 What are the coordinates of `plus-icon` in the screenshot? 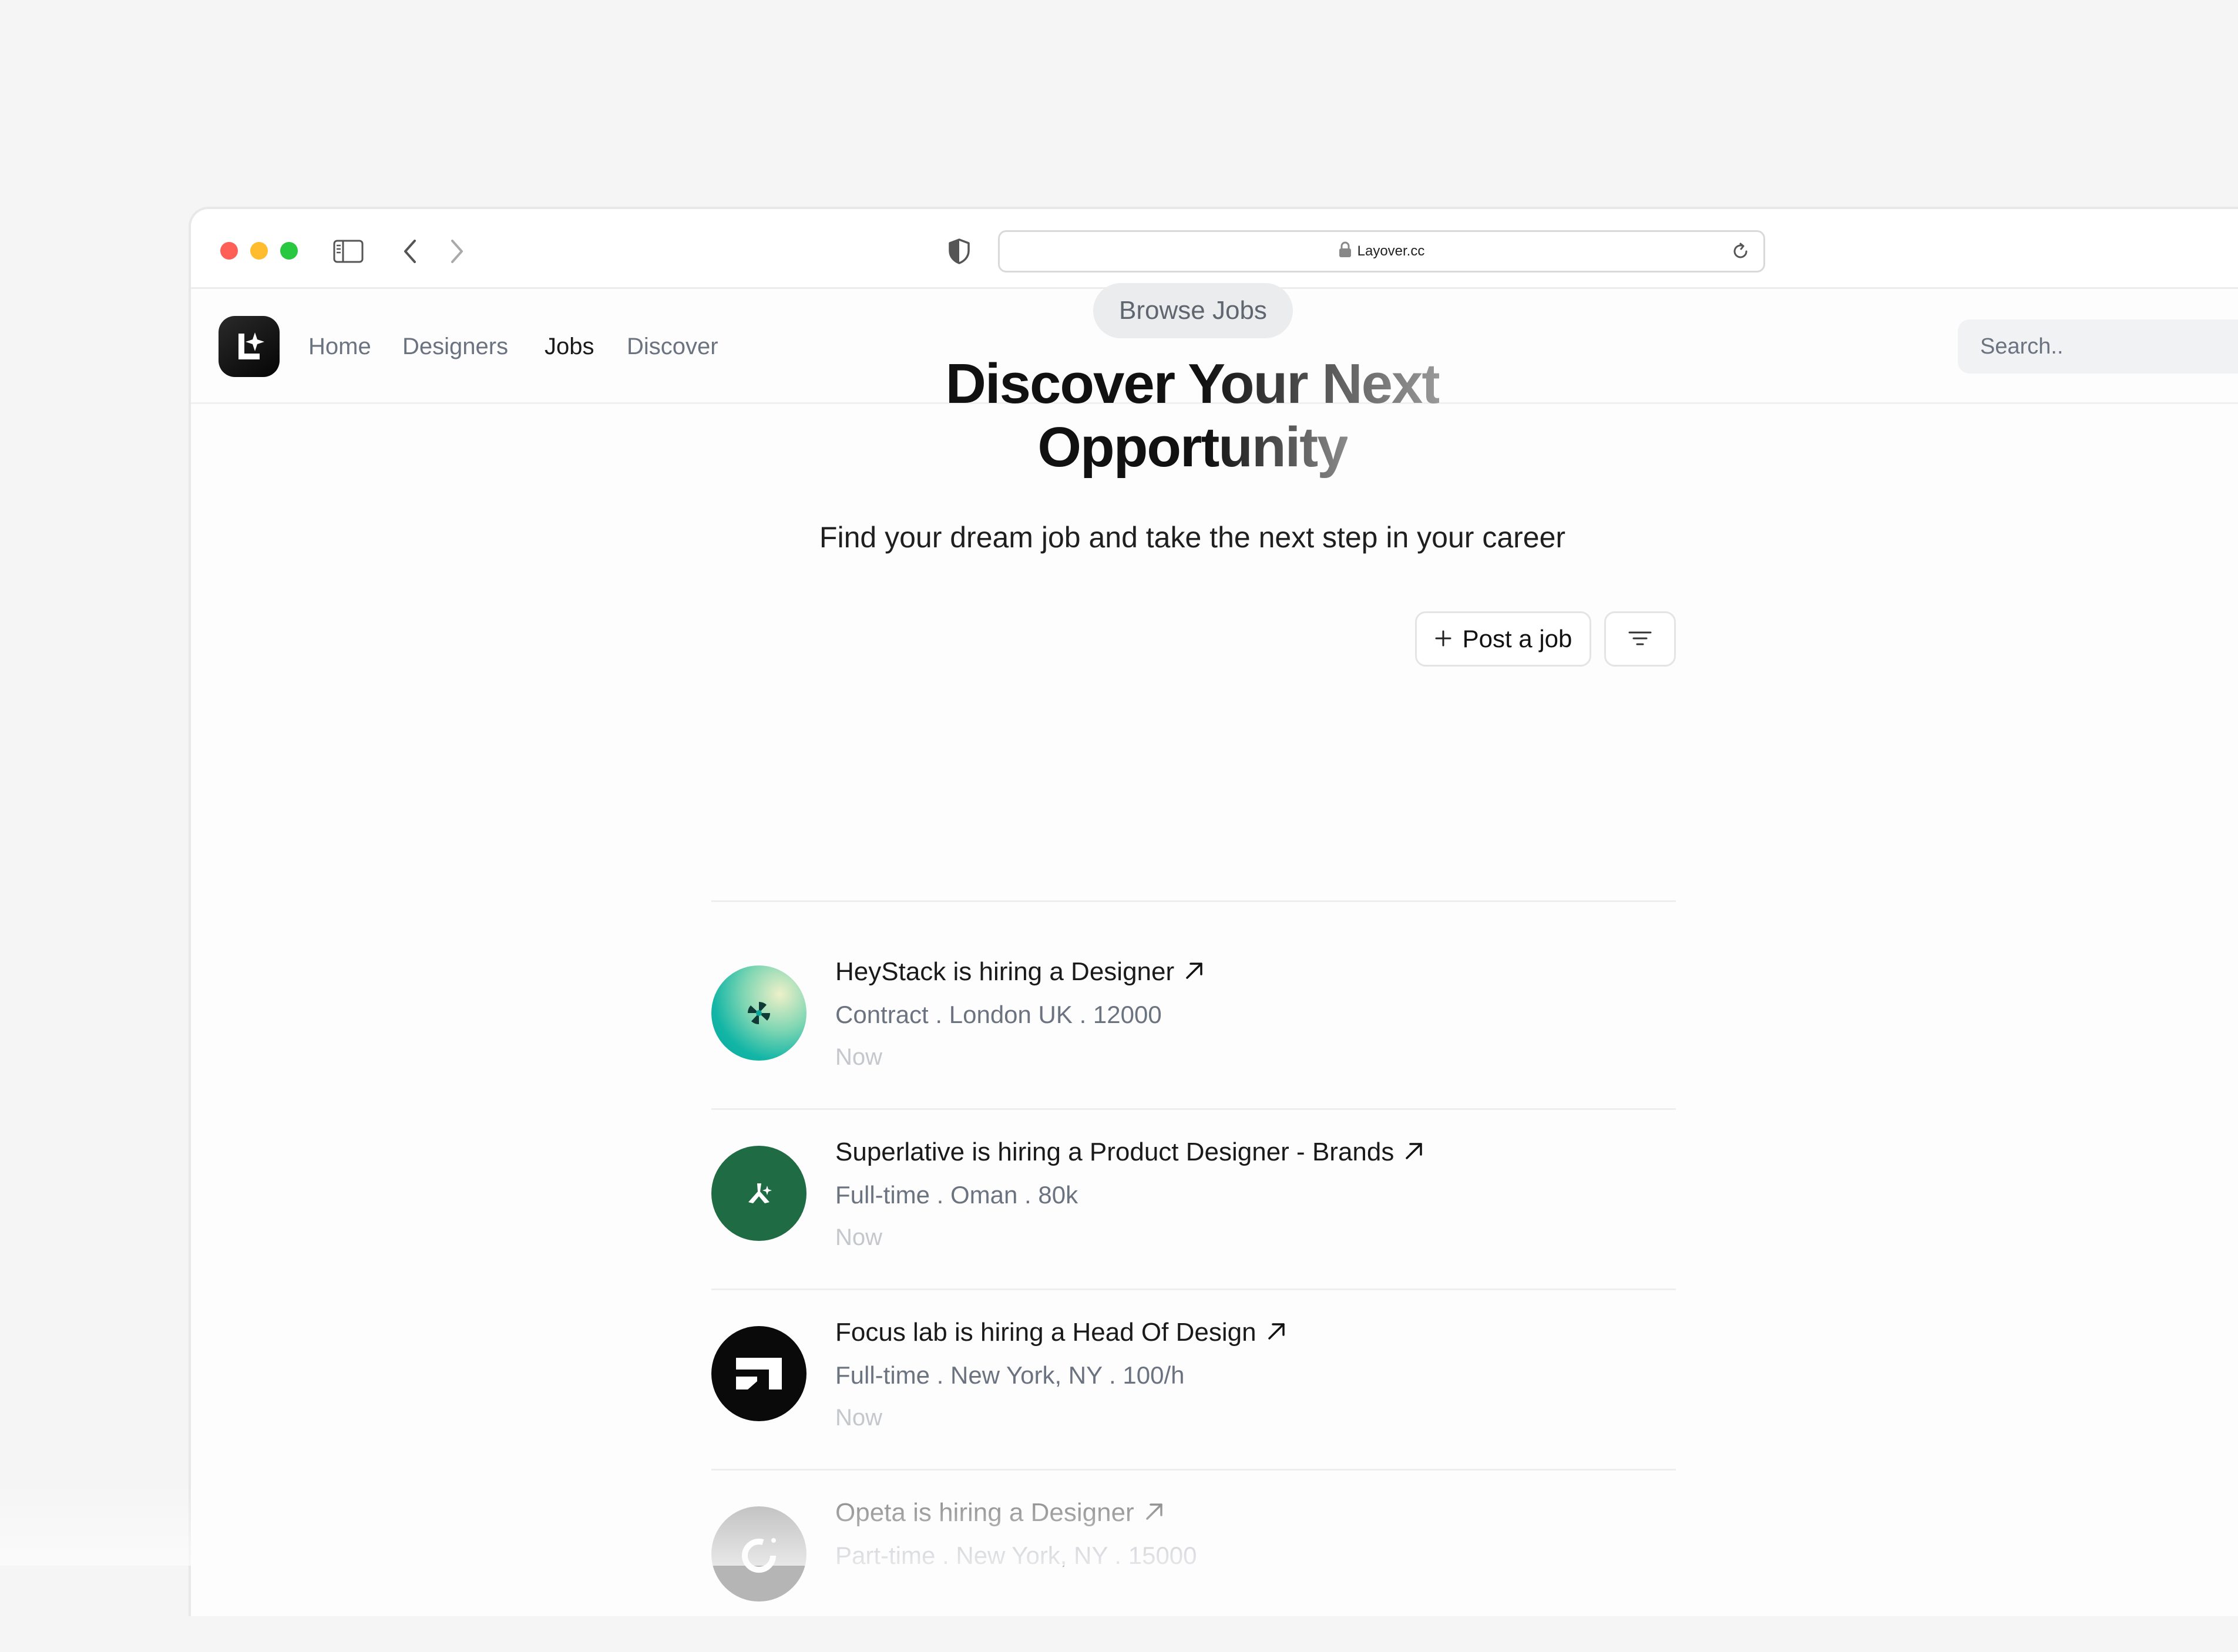 It's located at (1443, 639).